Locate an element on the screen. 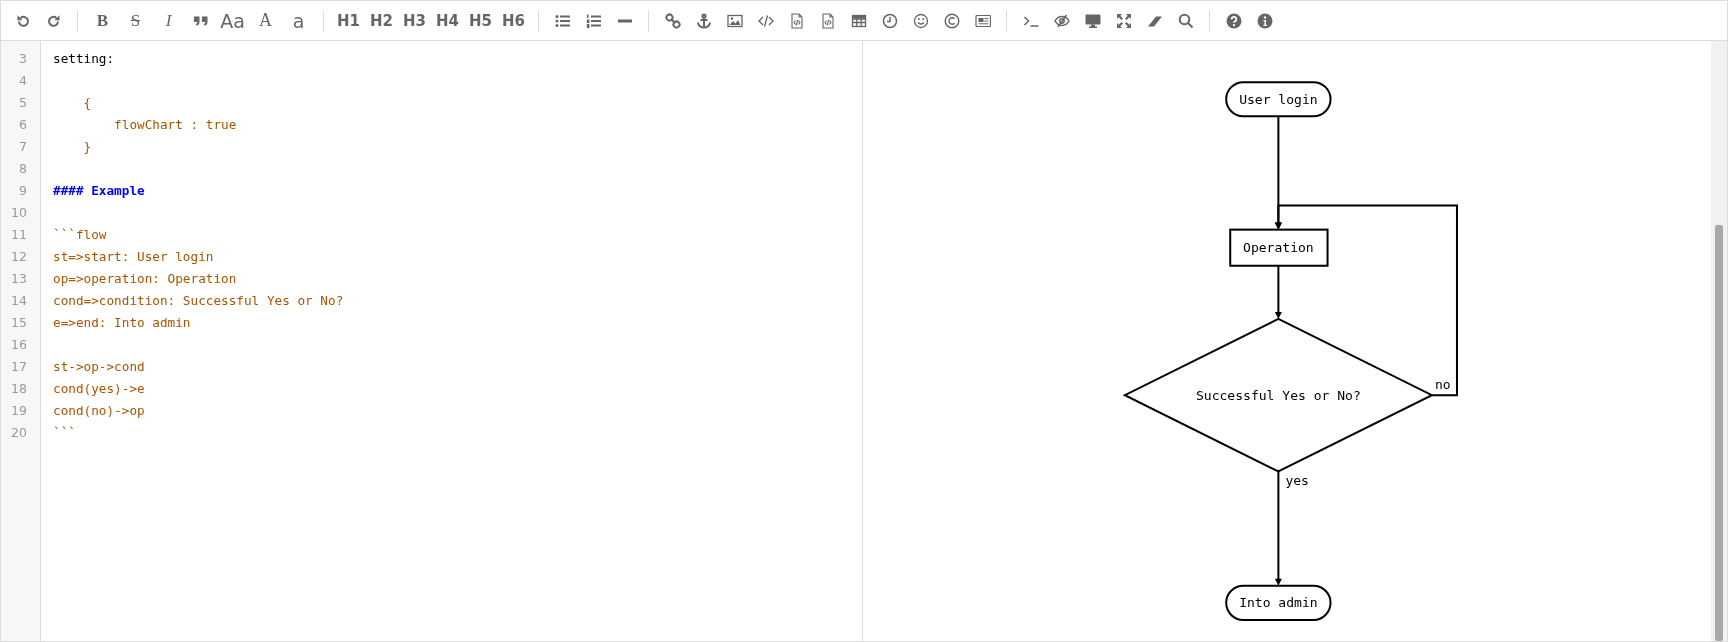 The height and width of the screenshot is (642, 1728). node-label: User login is located at coordinates (1278, 99).